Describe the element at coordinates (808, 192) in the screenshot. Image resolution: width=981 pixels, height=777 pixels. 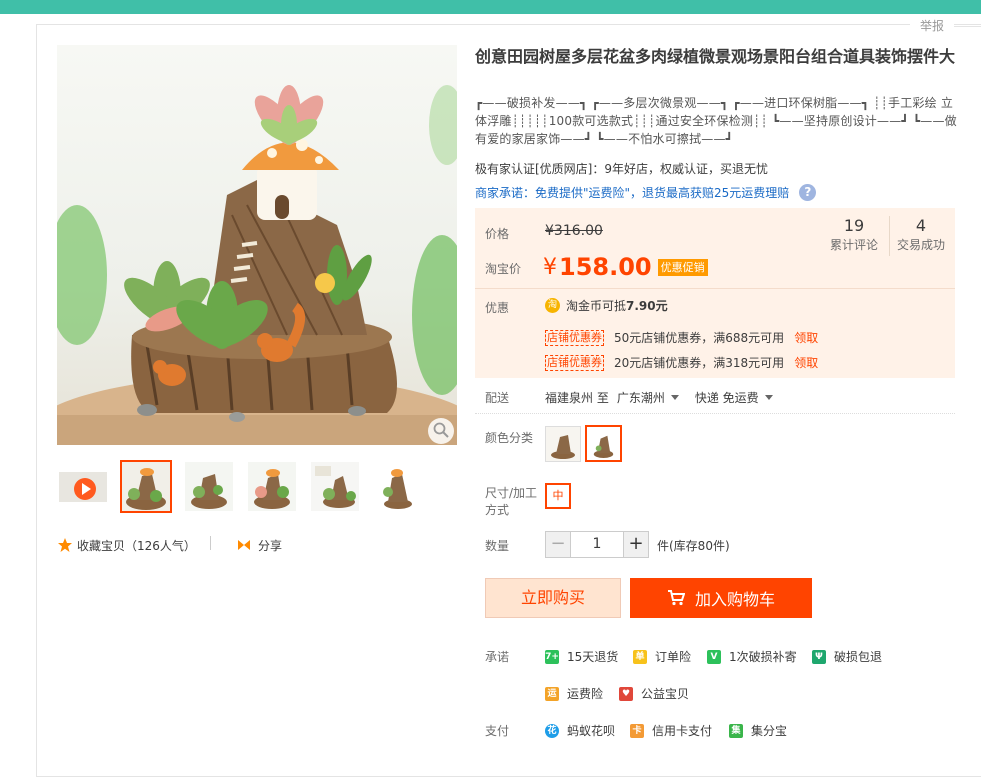
I see `question-icon: ?` at that location.